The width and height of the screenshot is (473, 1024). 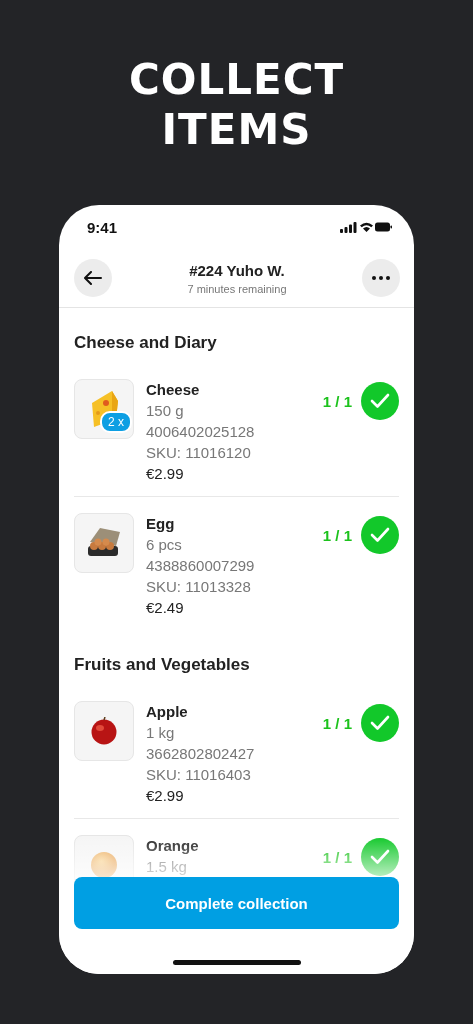 What do you see at coordinates (236, 903) in the screenshot?
I see `complete-collection-button: Complete collection` at bounding box center [236, 903].